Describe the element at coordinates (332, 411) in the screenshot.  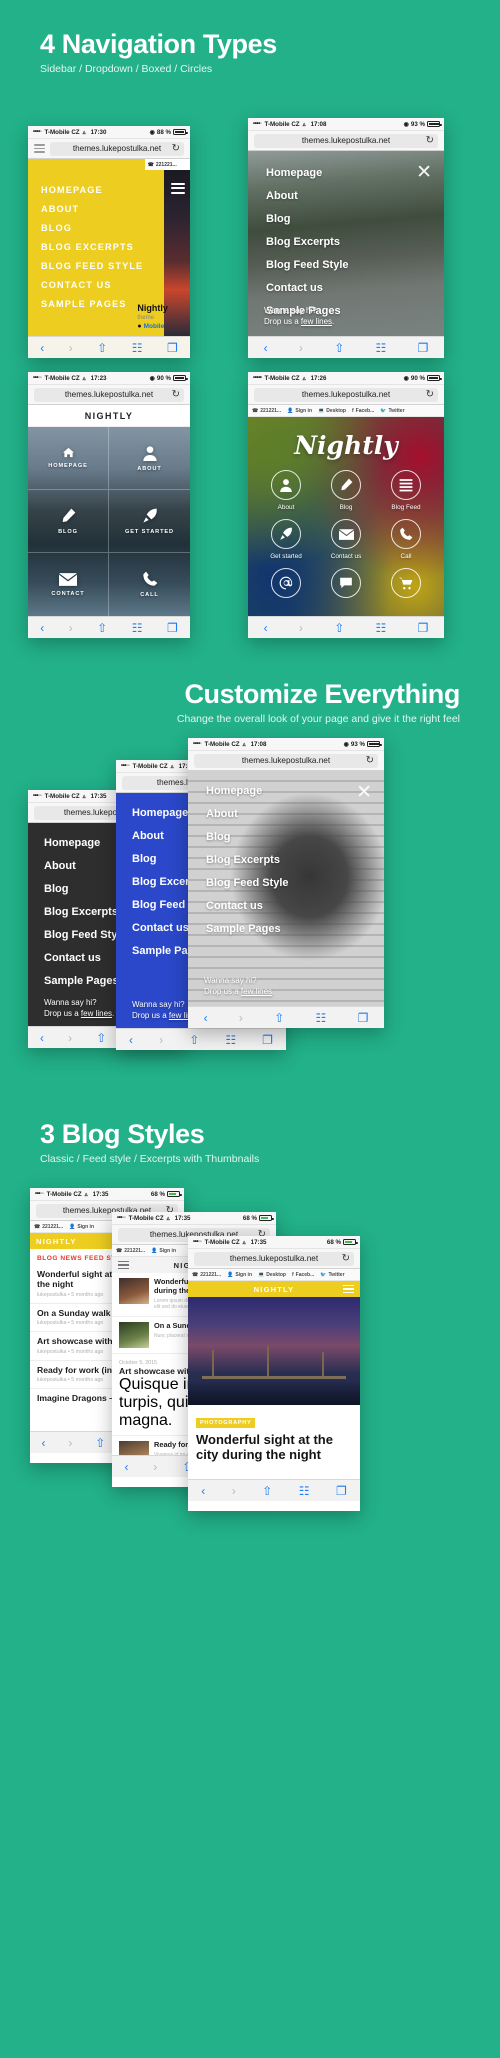
I see `social-item-desktop: 💻 Desktop` at that location.